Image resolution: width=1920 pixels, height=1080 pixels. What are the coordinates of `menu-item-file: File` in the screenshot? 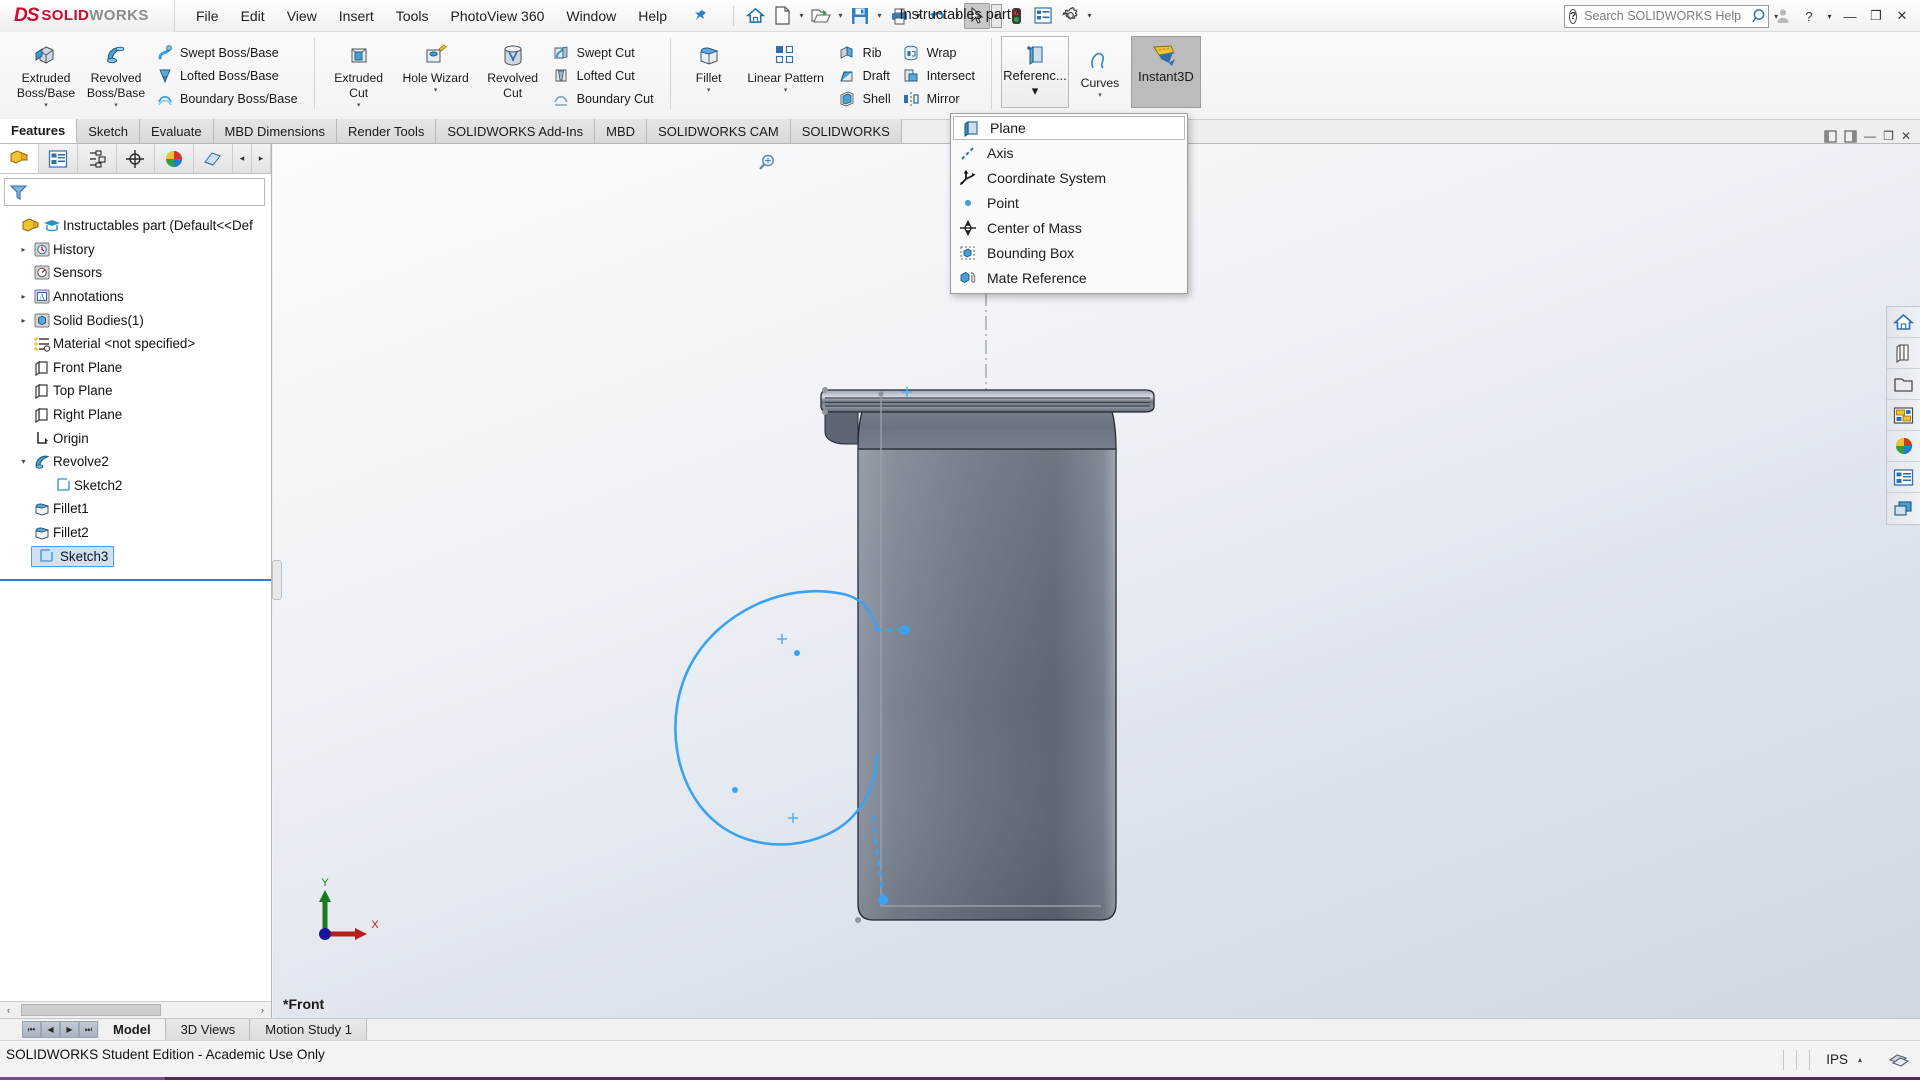 It's located at (207, 16).